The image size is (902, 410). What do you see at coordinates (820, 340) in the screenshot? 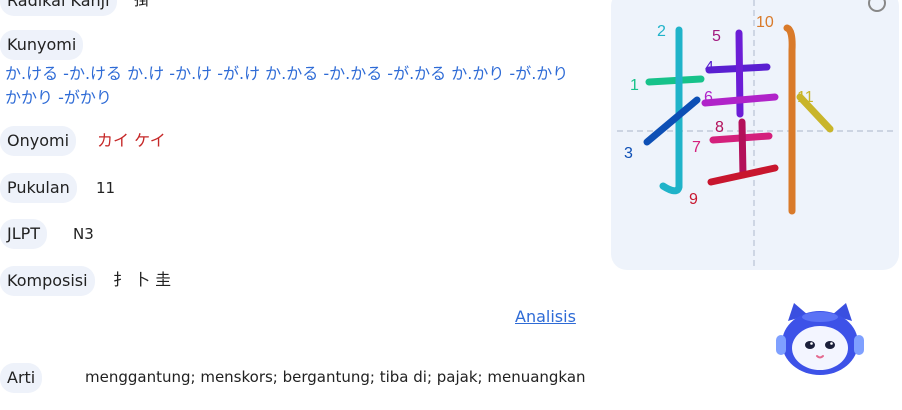
I see `mascot-robot-icon` at bounding box center [820, 340].